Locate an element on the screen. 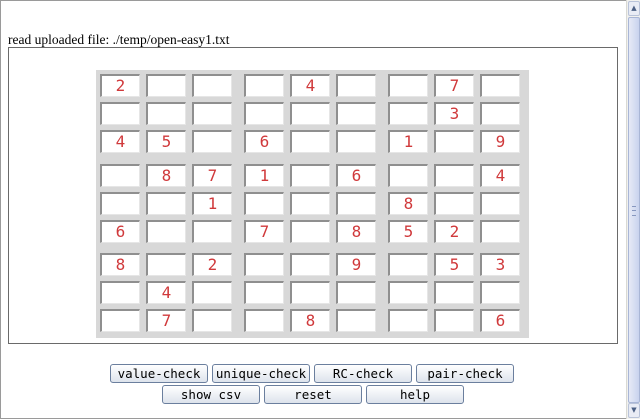 Image resolution: width=640 pixels, height=419 pixels. sudoku-cell-r7c6: 9 is located at coordinates (356, 264).